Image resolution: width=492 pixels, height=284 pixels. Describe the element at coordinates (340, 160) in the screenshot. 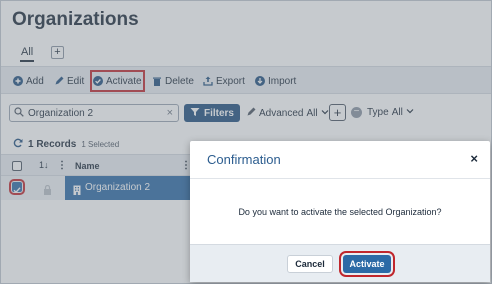

I see `dialog-header: Confirmation ×` at that location.